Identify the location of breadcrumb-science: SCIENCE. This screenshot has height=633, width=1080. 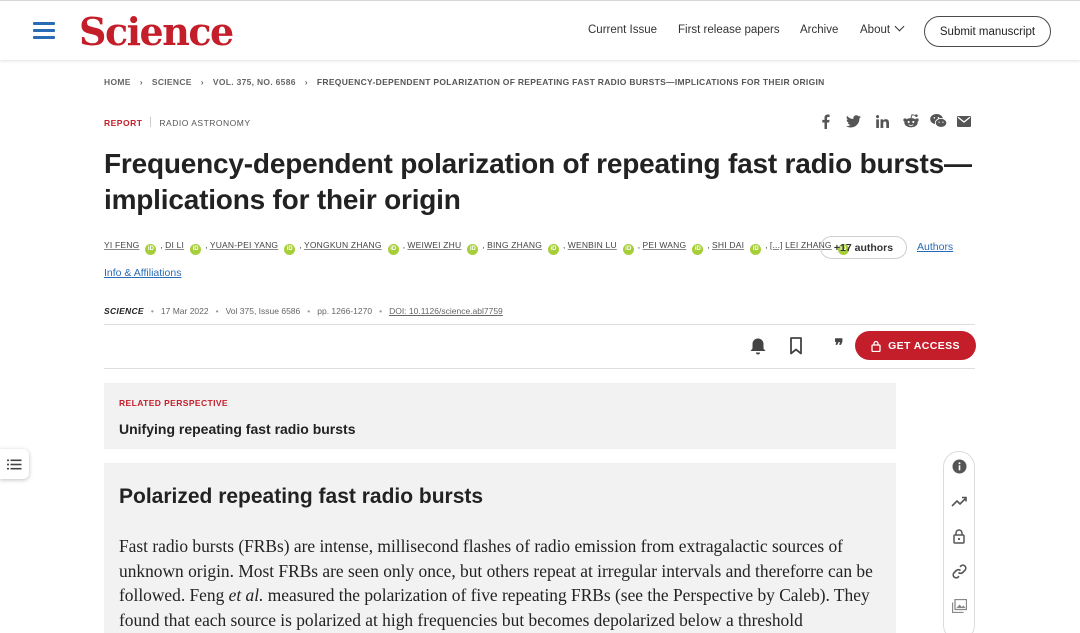
(172, 82).